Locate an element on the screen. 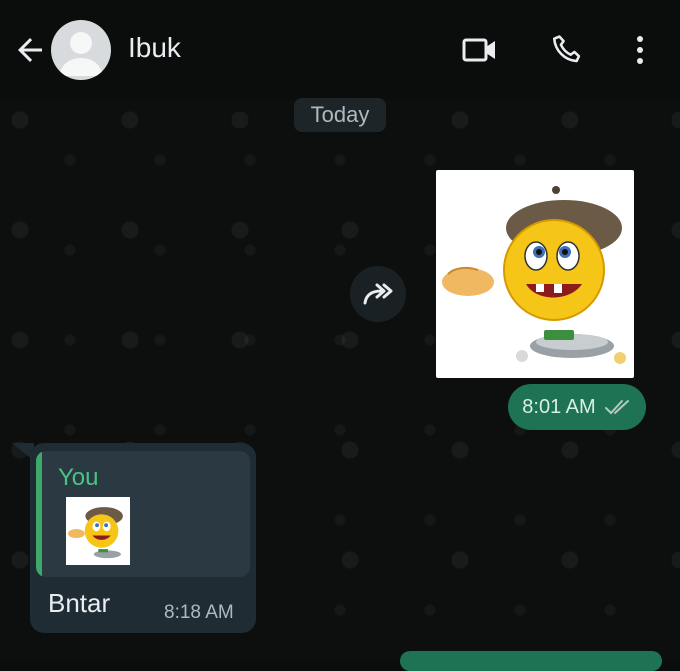 Image resolution: width=680 pixels, height=671 pixels. forward-icon is located at coordinates (378, 294).